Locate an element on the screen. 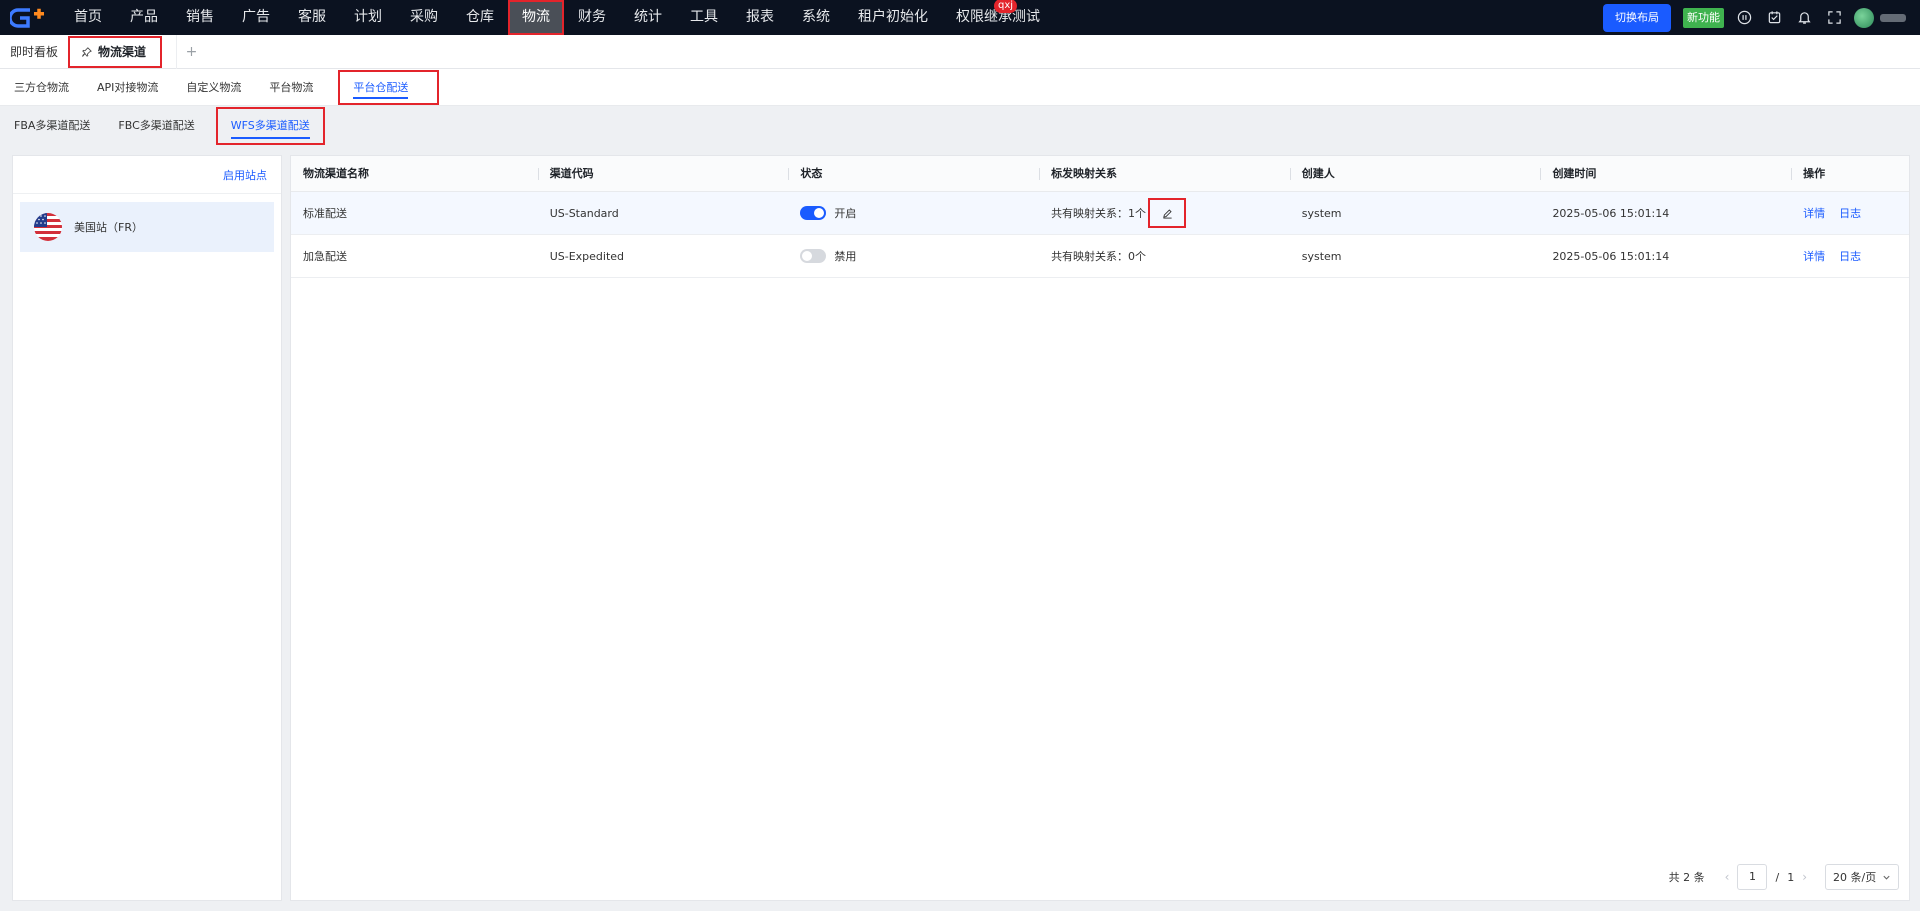  nav-item-ads: 广告 is located at coordinates (256, 17).